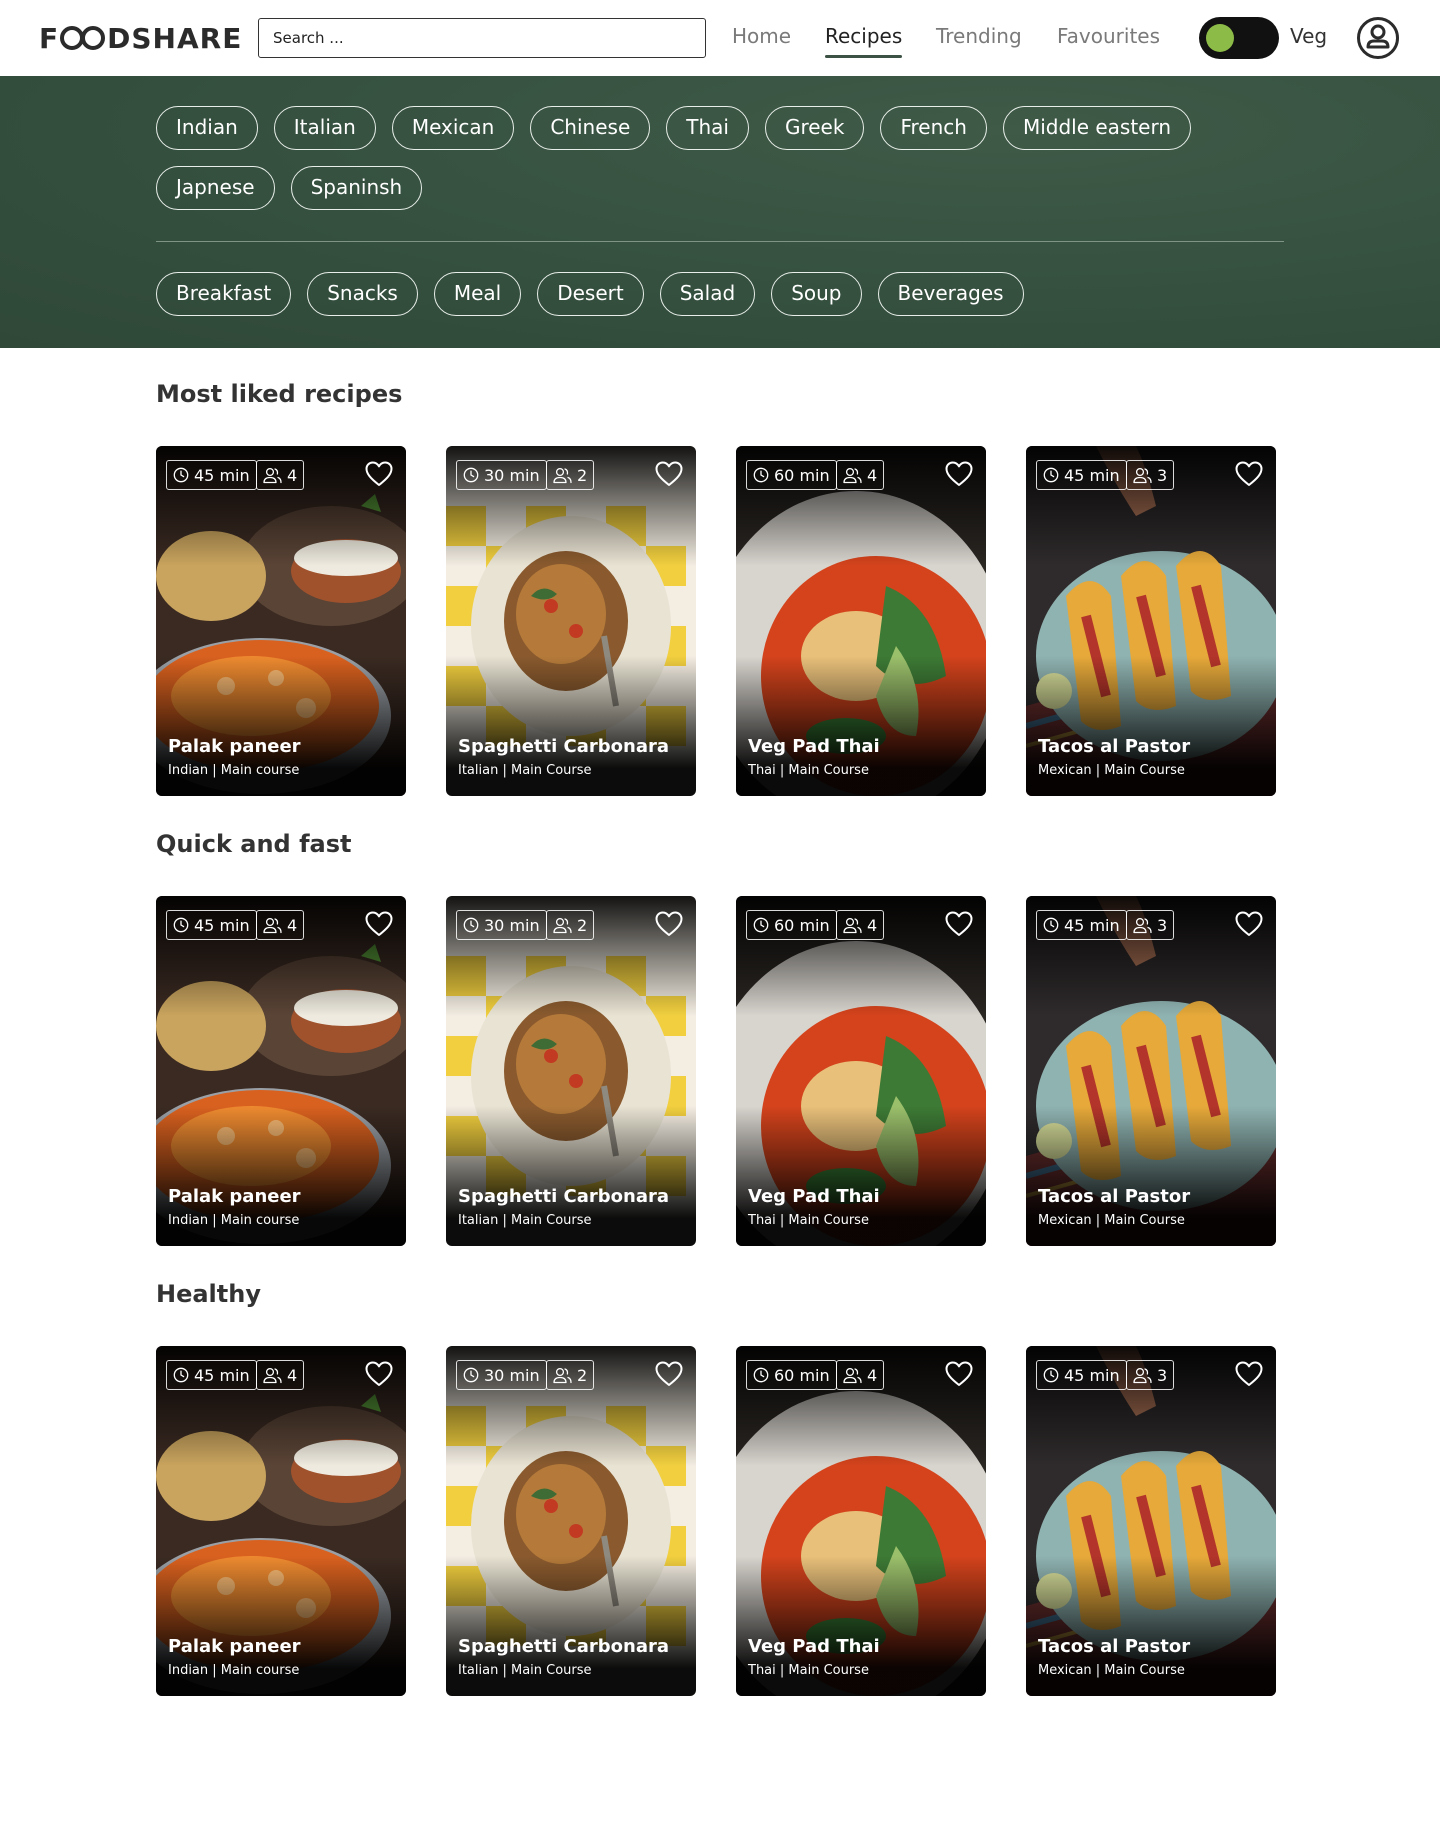 The width and height of the screenshot is (1440, 1826). What do you see at coordinates (1309, 36) in the screenshot?
I see `veg-toggle-label: Veg` at bounding box center [1309, 36].